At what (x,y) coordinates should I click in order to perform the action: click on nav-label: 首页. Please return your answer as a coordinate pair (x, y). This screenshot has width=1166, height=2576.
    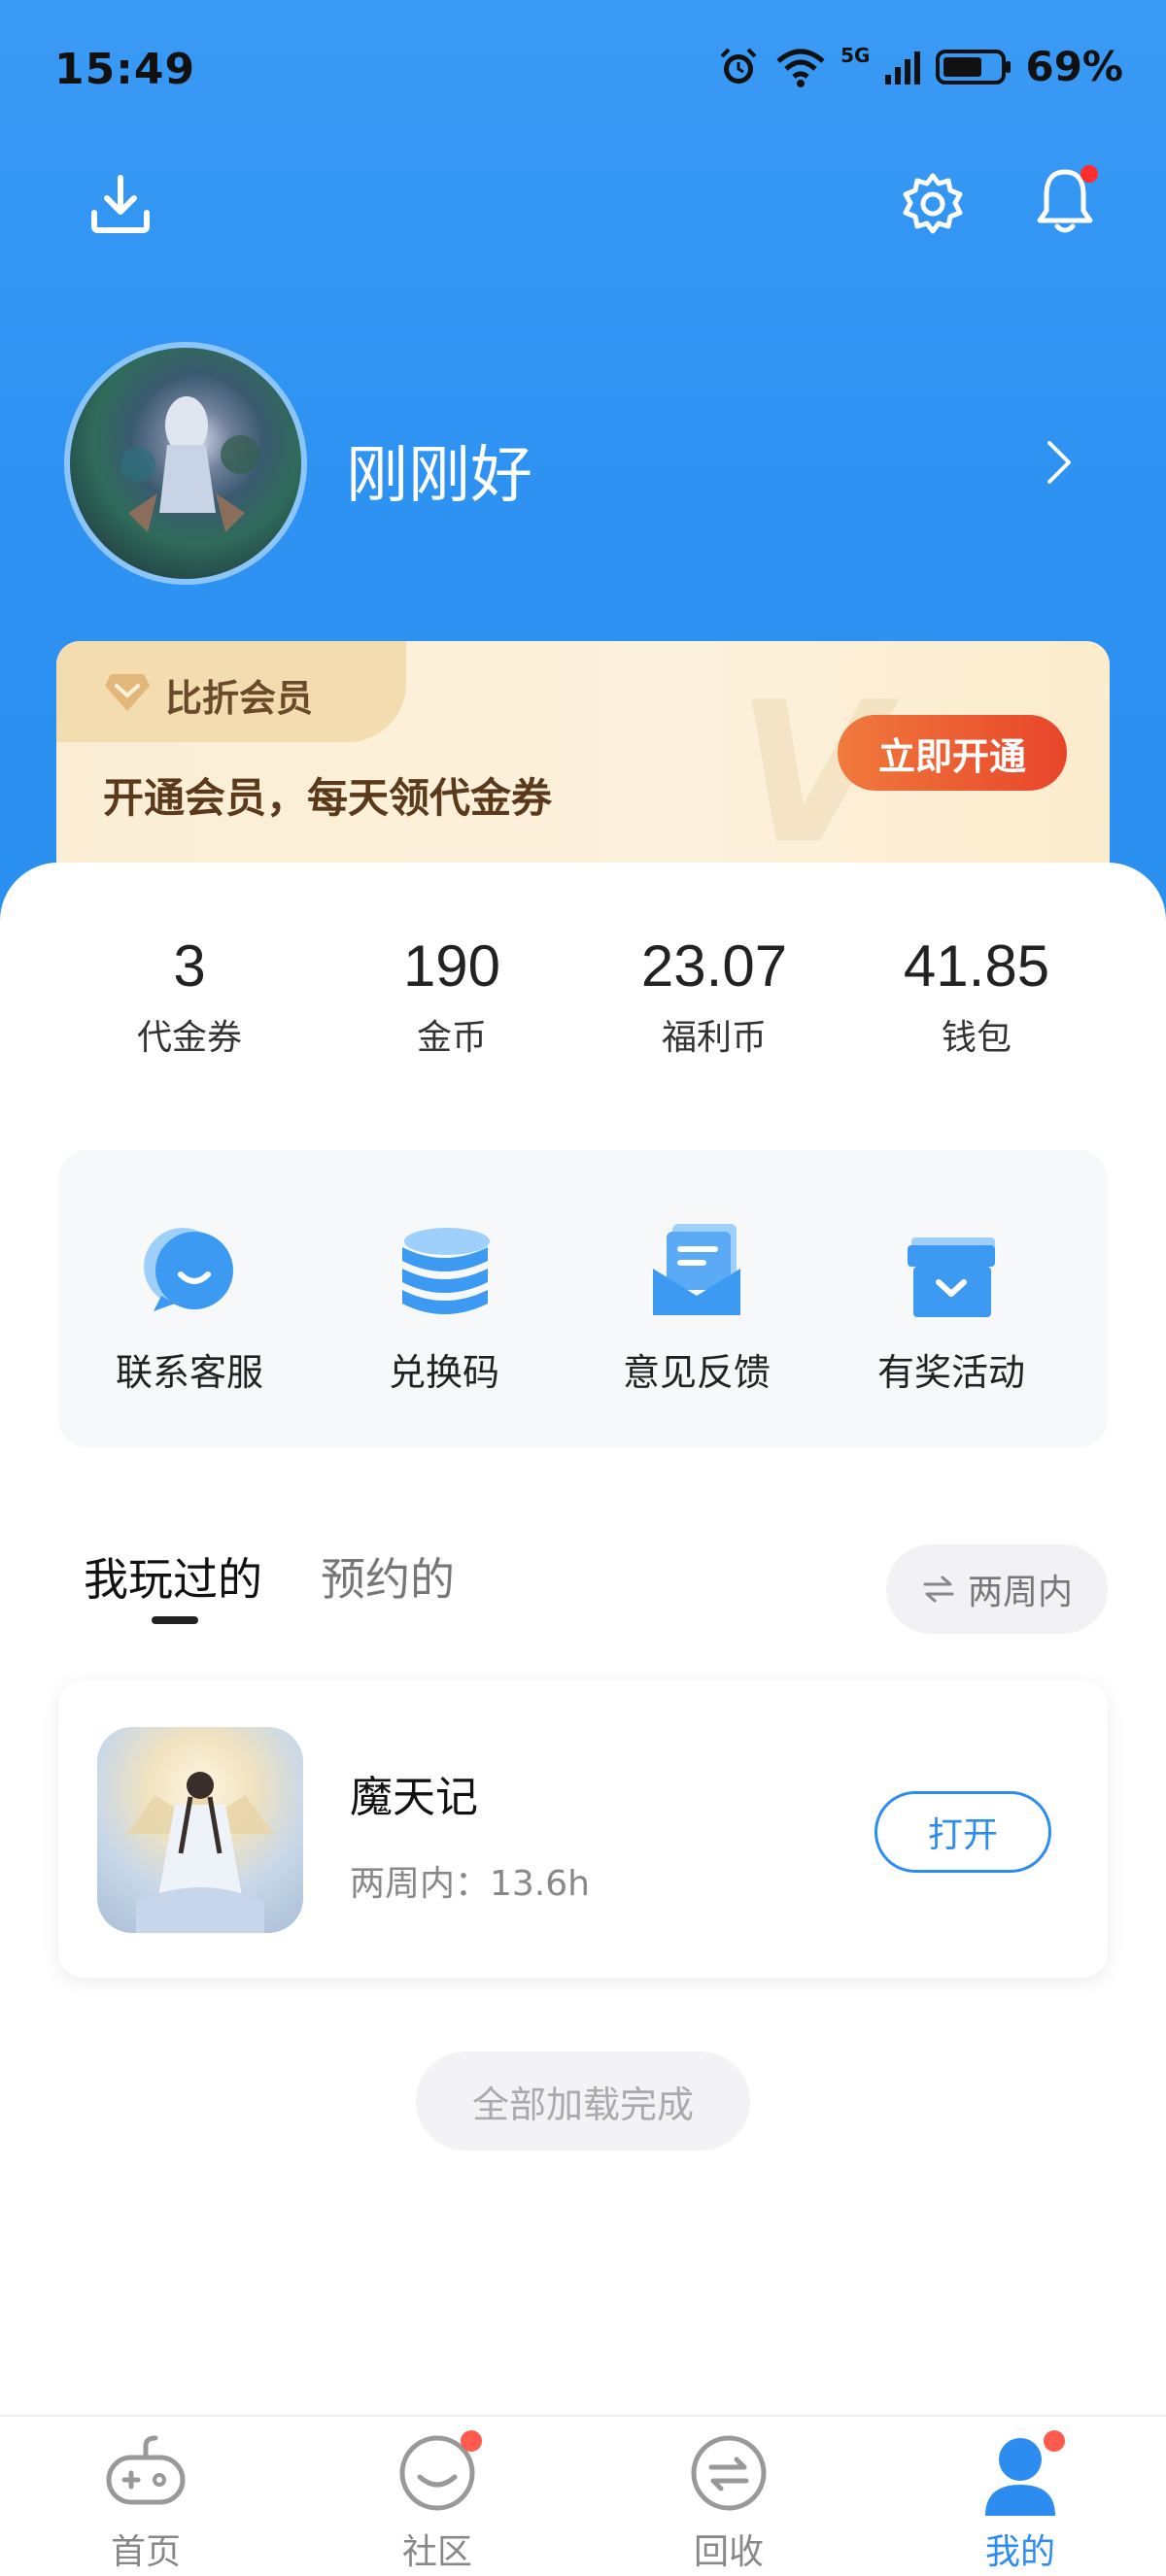
    Looking at the image, I should click on (145, 2552).